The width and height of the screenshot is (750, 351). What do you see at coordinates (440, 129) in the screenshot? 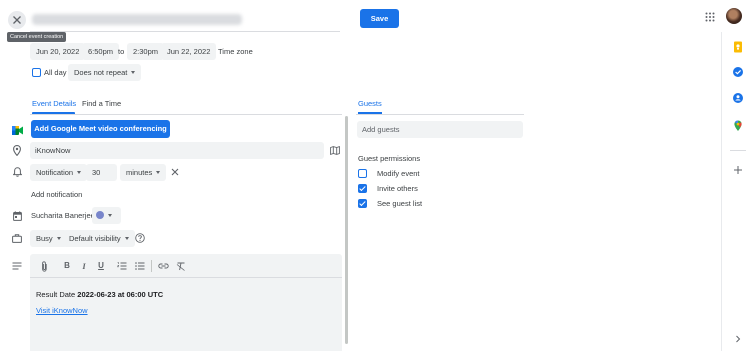
I see `add-guests-input: Add guests` at bounding box center [440, 129].